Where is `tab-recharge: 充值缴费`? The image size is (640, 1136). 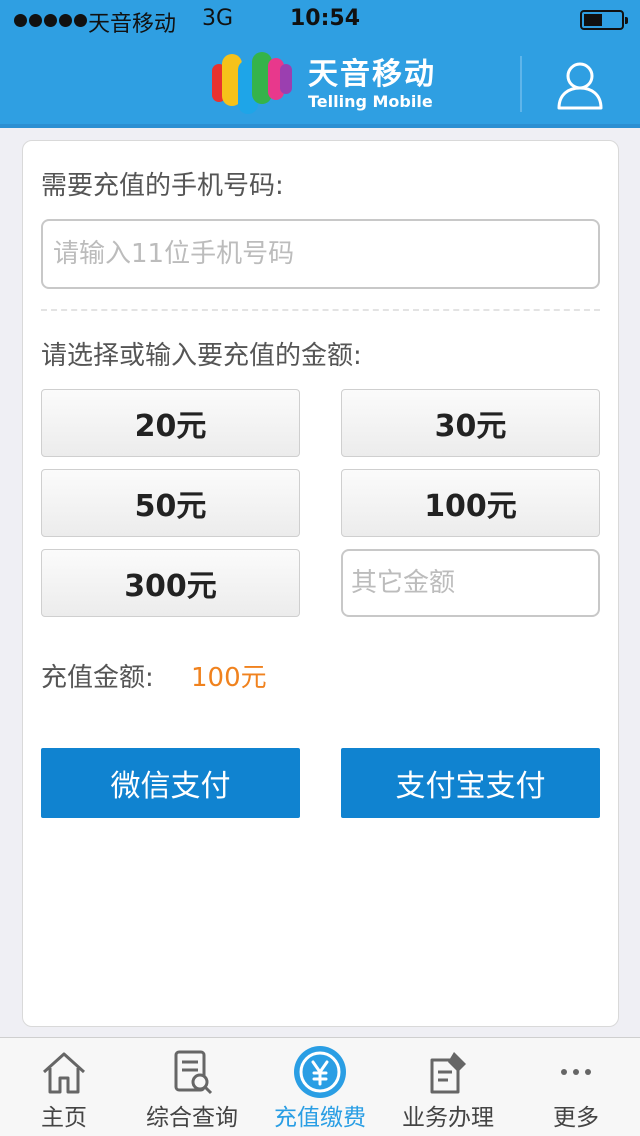 tab-recharge: 充值缴费 is located at coordinates (320, 1087).